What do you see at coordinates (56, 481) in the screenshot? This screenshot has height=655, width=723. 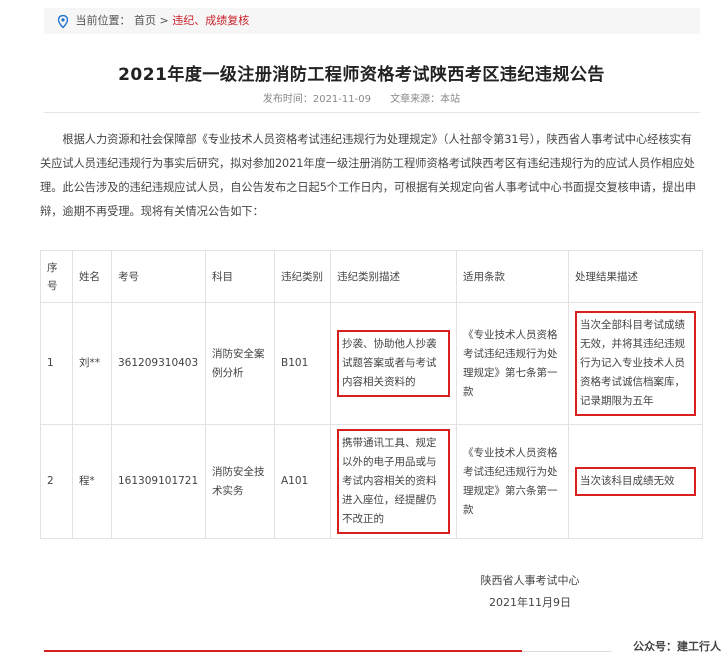 I see `cell-seq: 2` at bounding box center [56, 481].